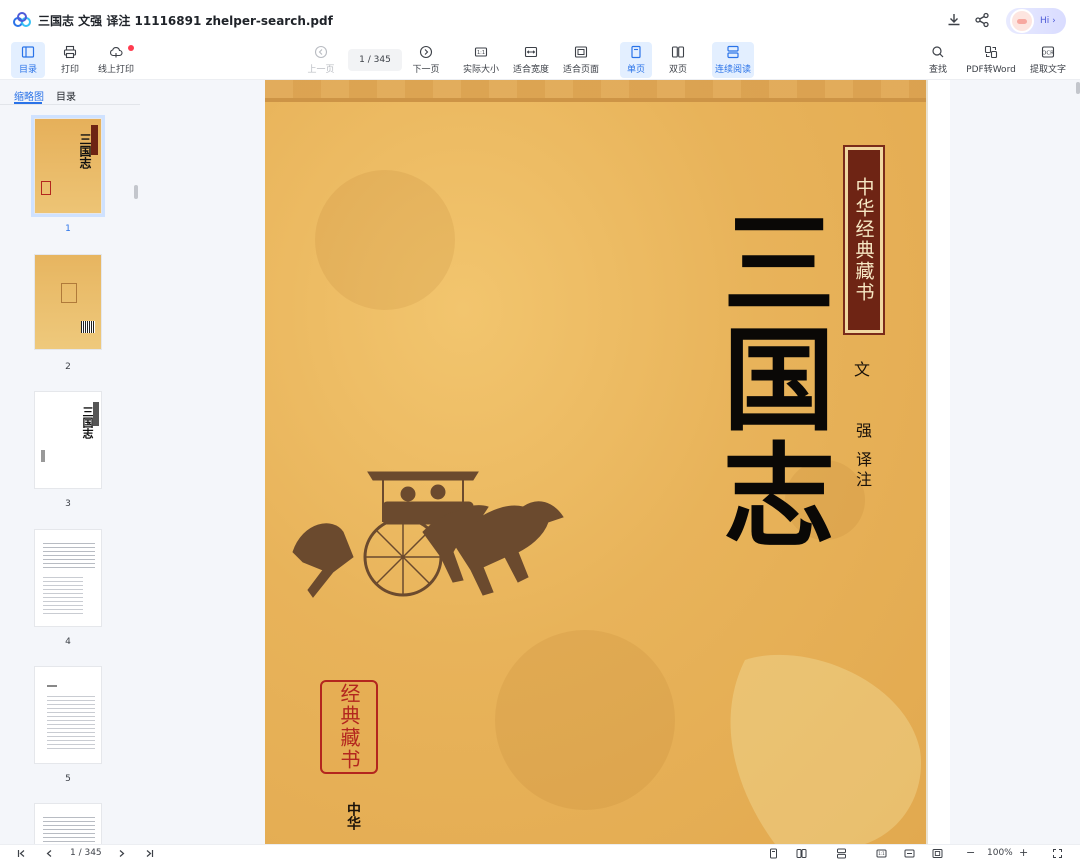 The height and width of the screenshot is (861, 1080). What do you see at coordinates (540, 852) in the screenshot?
I see `status-bar: 1 / 345 1:1 − 100% +` at bounding box center [540, 852].